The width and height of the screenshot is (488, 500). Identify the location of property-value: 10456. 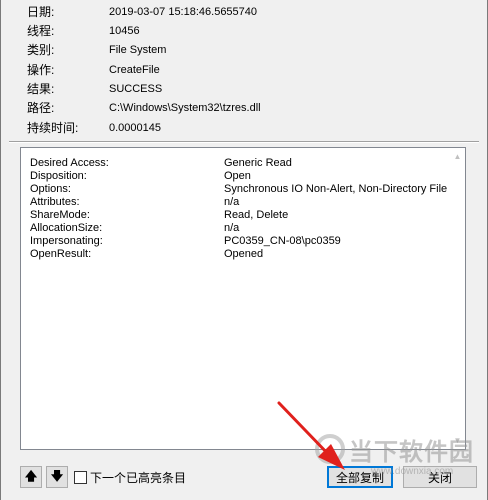
(124, 31).